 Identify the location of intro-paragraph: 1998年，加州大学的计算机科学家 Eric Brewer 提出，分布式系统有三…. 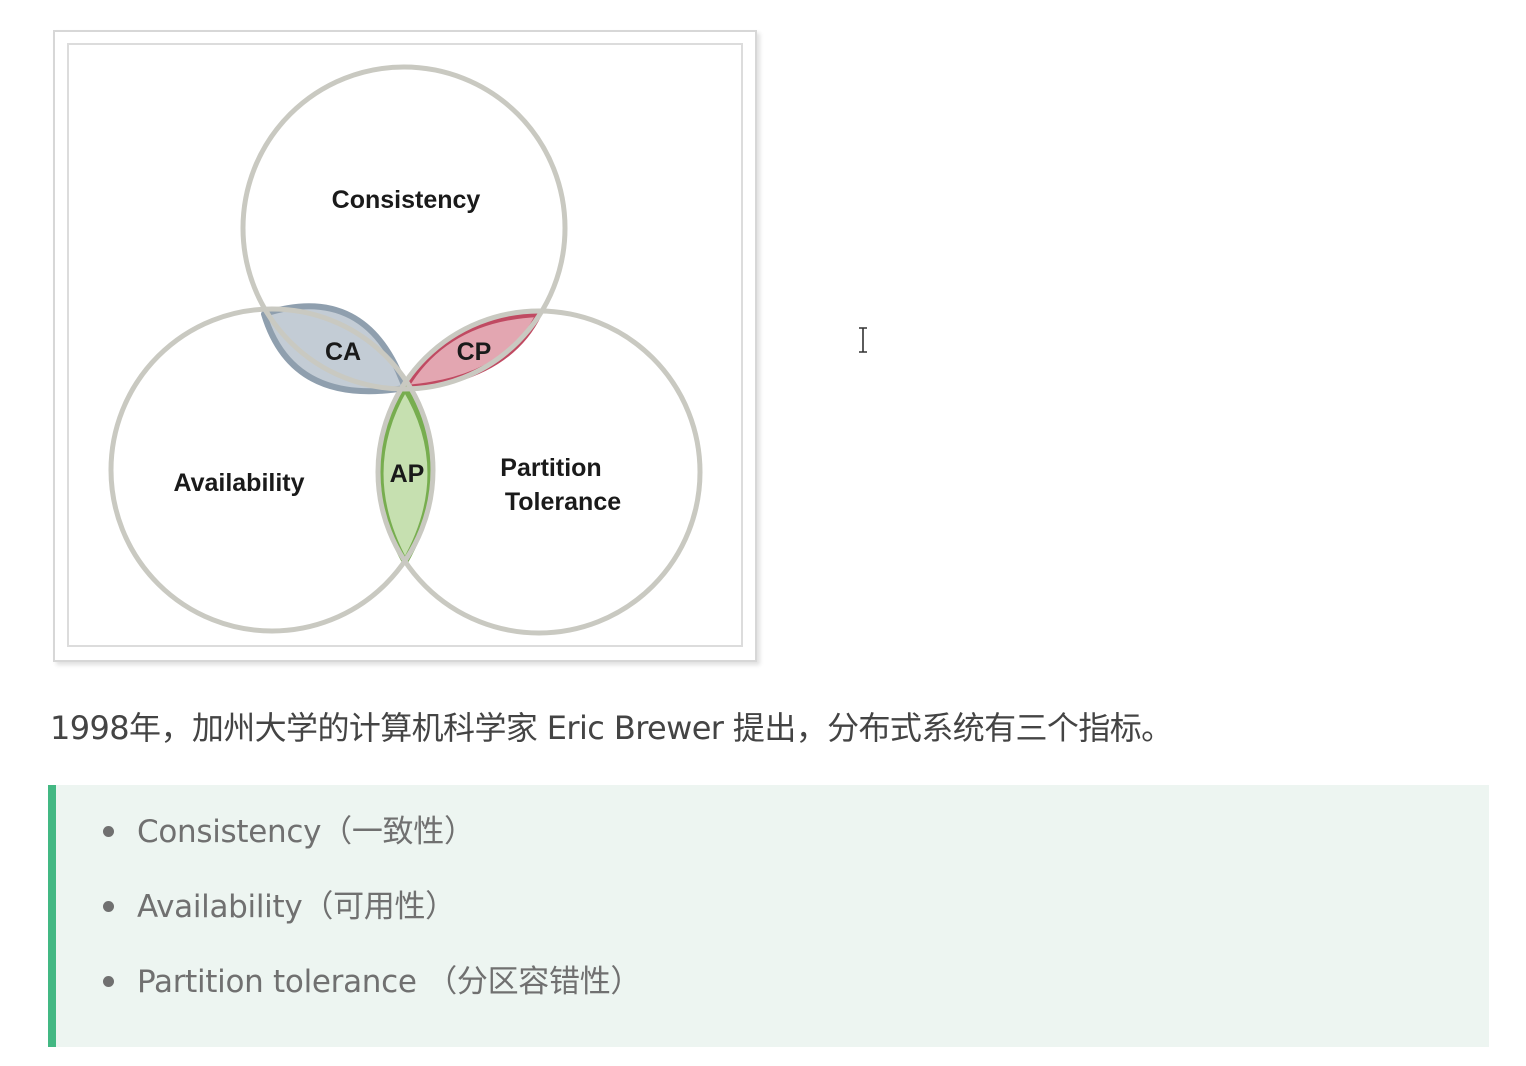
(611, 728).